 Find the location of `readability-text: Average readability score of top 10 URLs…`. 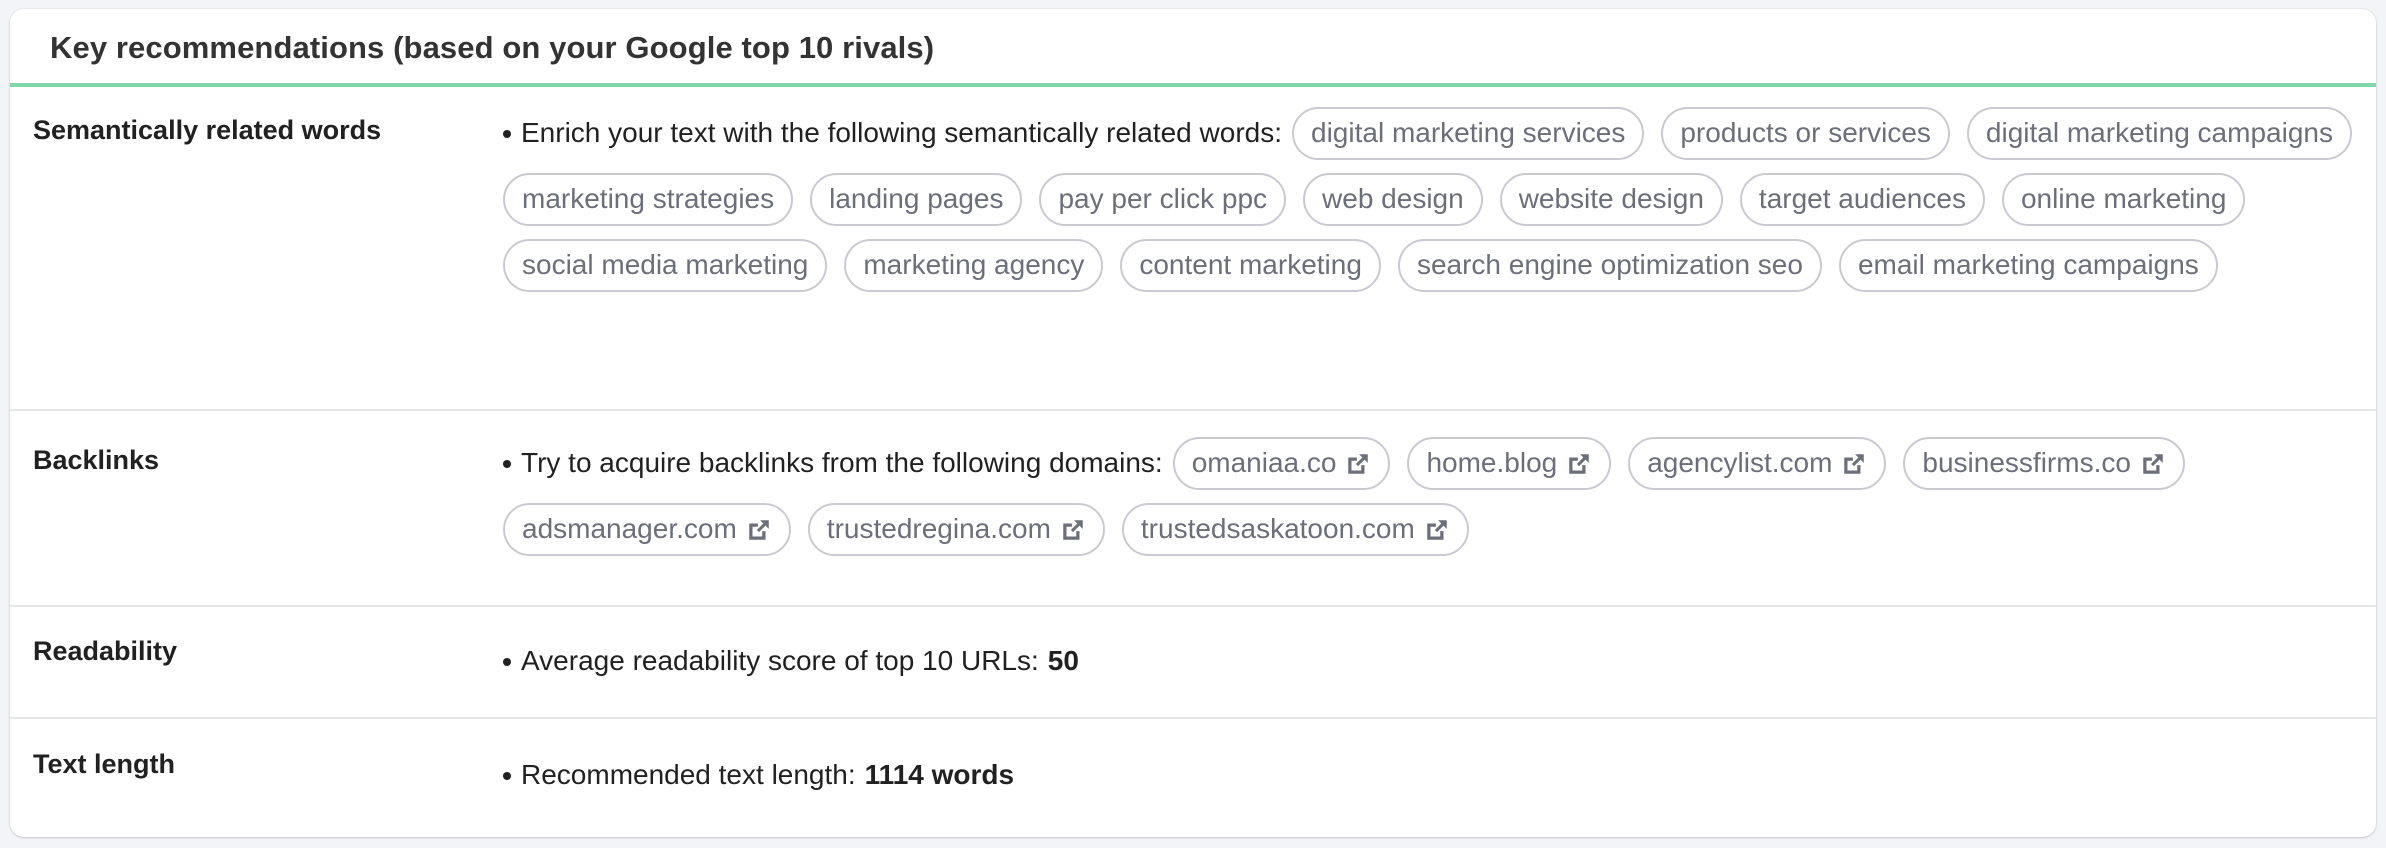

readability-text: Average readability score of top 10 URLs… is located at coordinates (791, 661).